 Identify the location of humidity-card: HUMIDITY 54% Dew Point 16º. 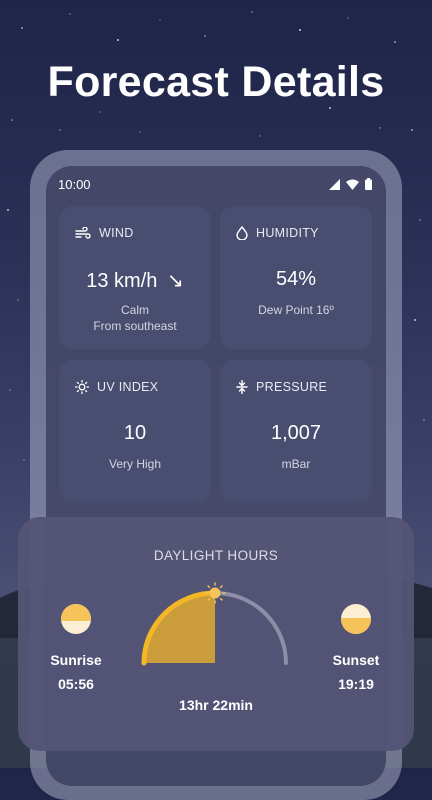
(296, 277).